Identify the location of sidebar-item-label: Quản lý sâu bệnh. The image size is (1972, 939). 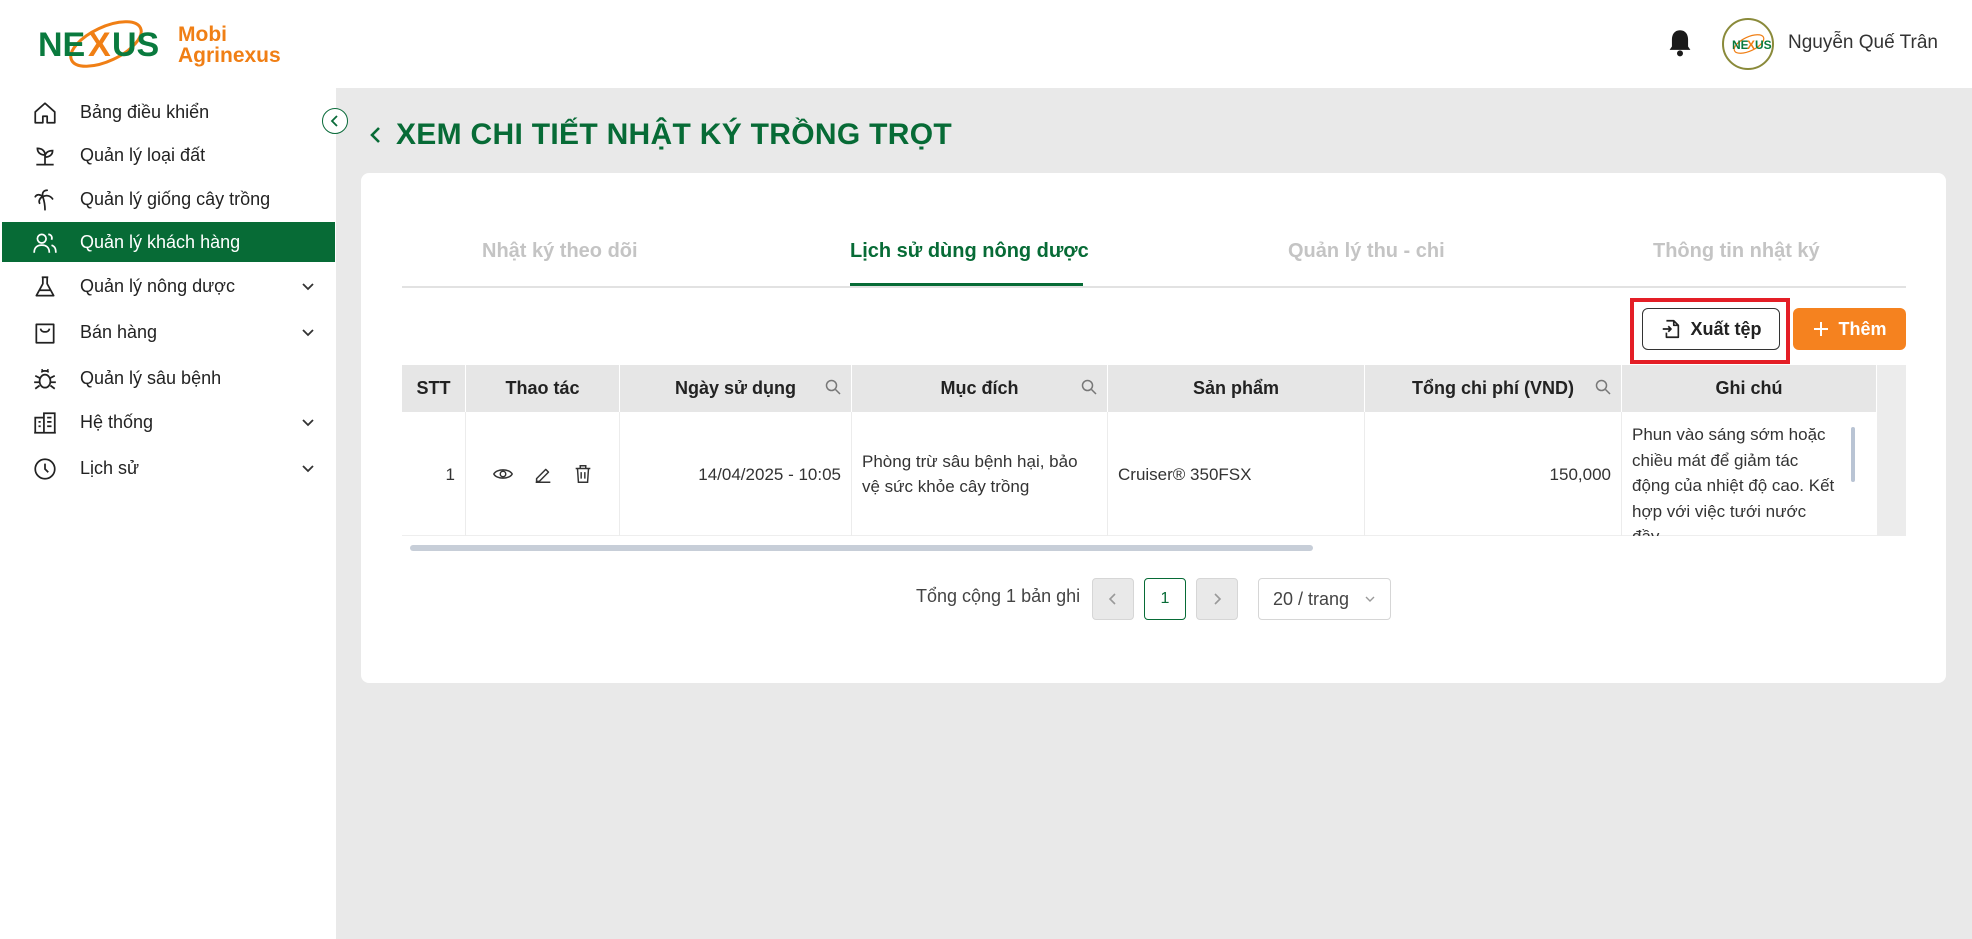
(151, 378).